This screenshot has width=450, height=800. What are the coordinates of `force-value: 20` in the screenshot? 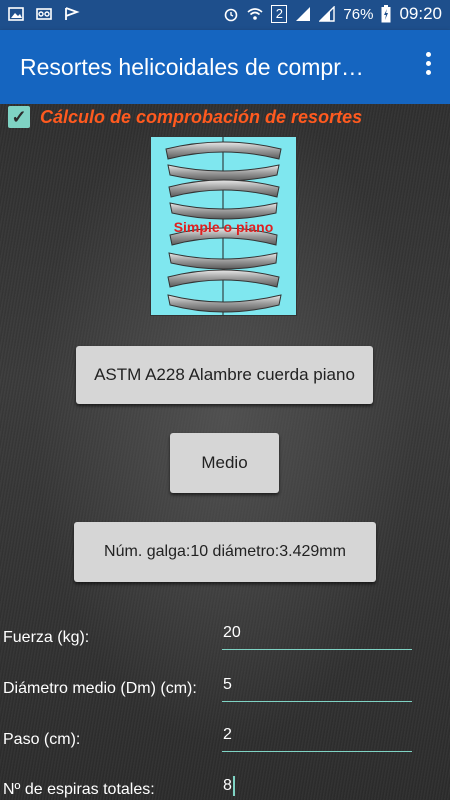 It's located at (232, 632).